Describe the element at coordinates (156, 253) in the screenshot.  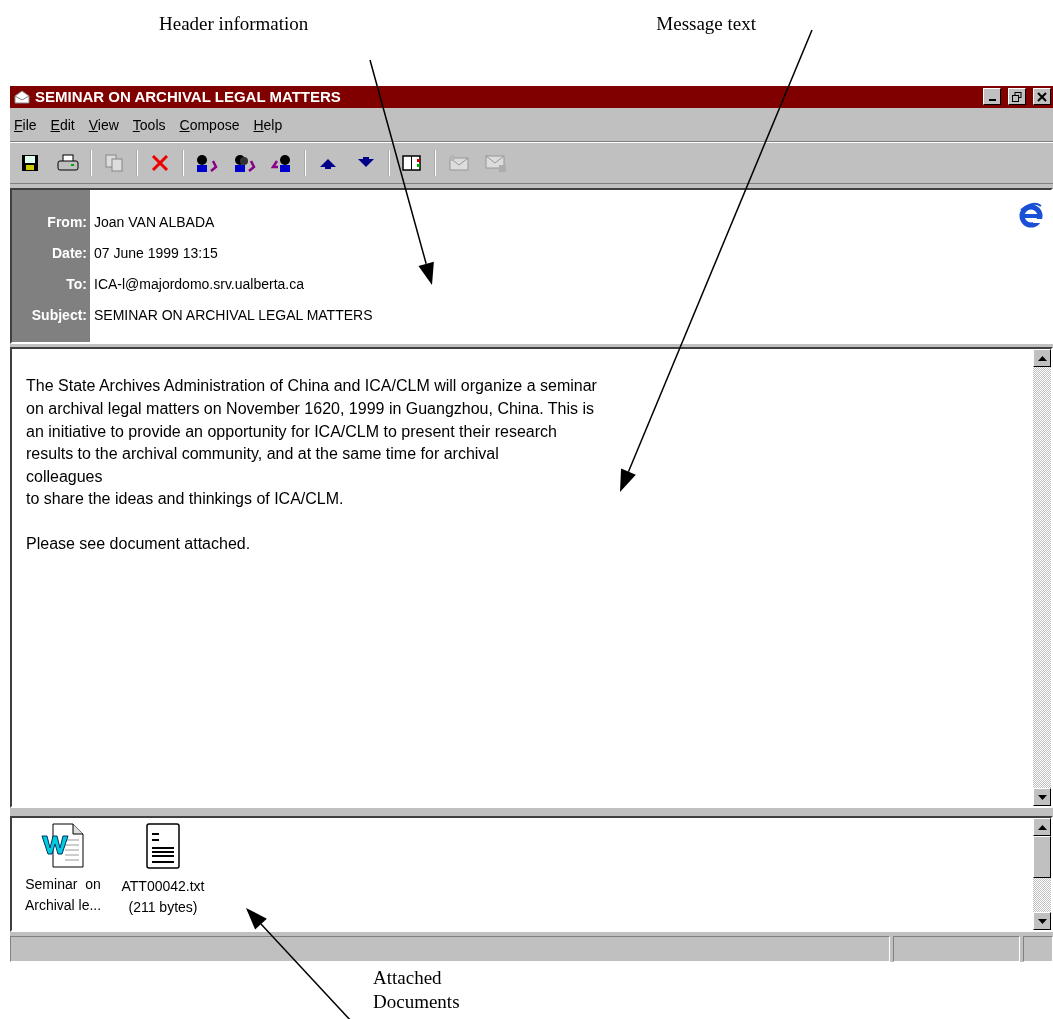
I see `header-value: 07 June 1999 13:15` at that location.